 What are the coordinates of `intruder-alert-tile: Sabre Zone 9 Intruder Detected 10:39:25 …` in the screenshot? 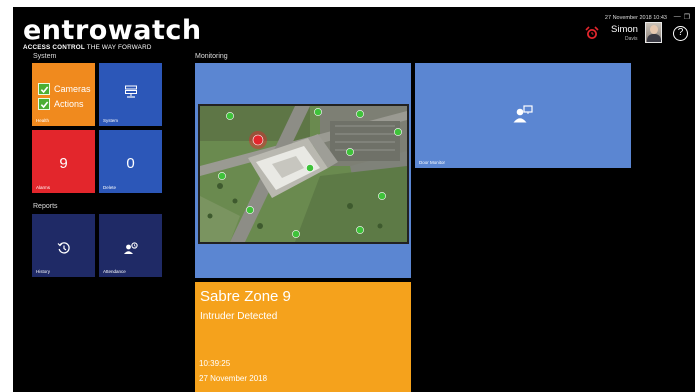 It's located at (303, 337).